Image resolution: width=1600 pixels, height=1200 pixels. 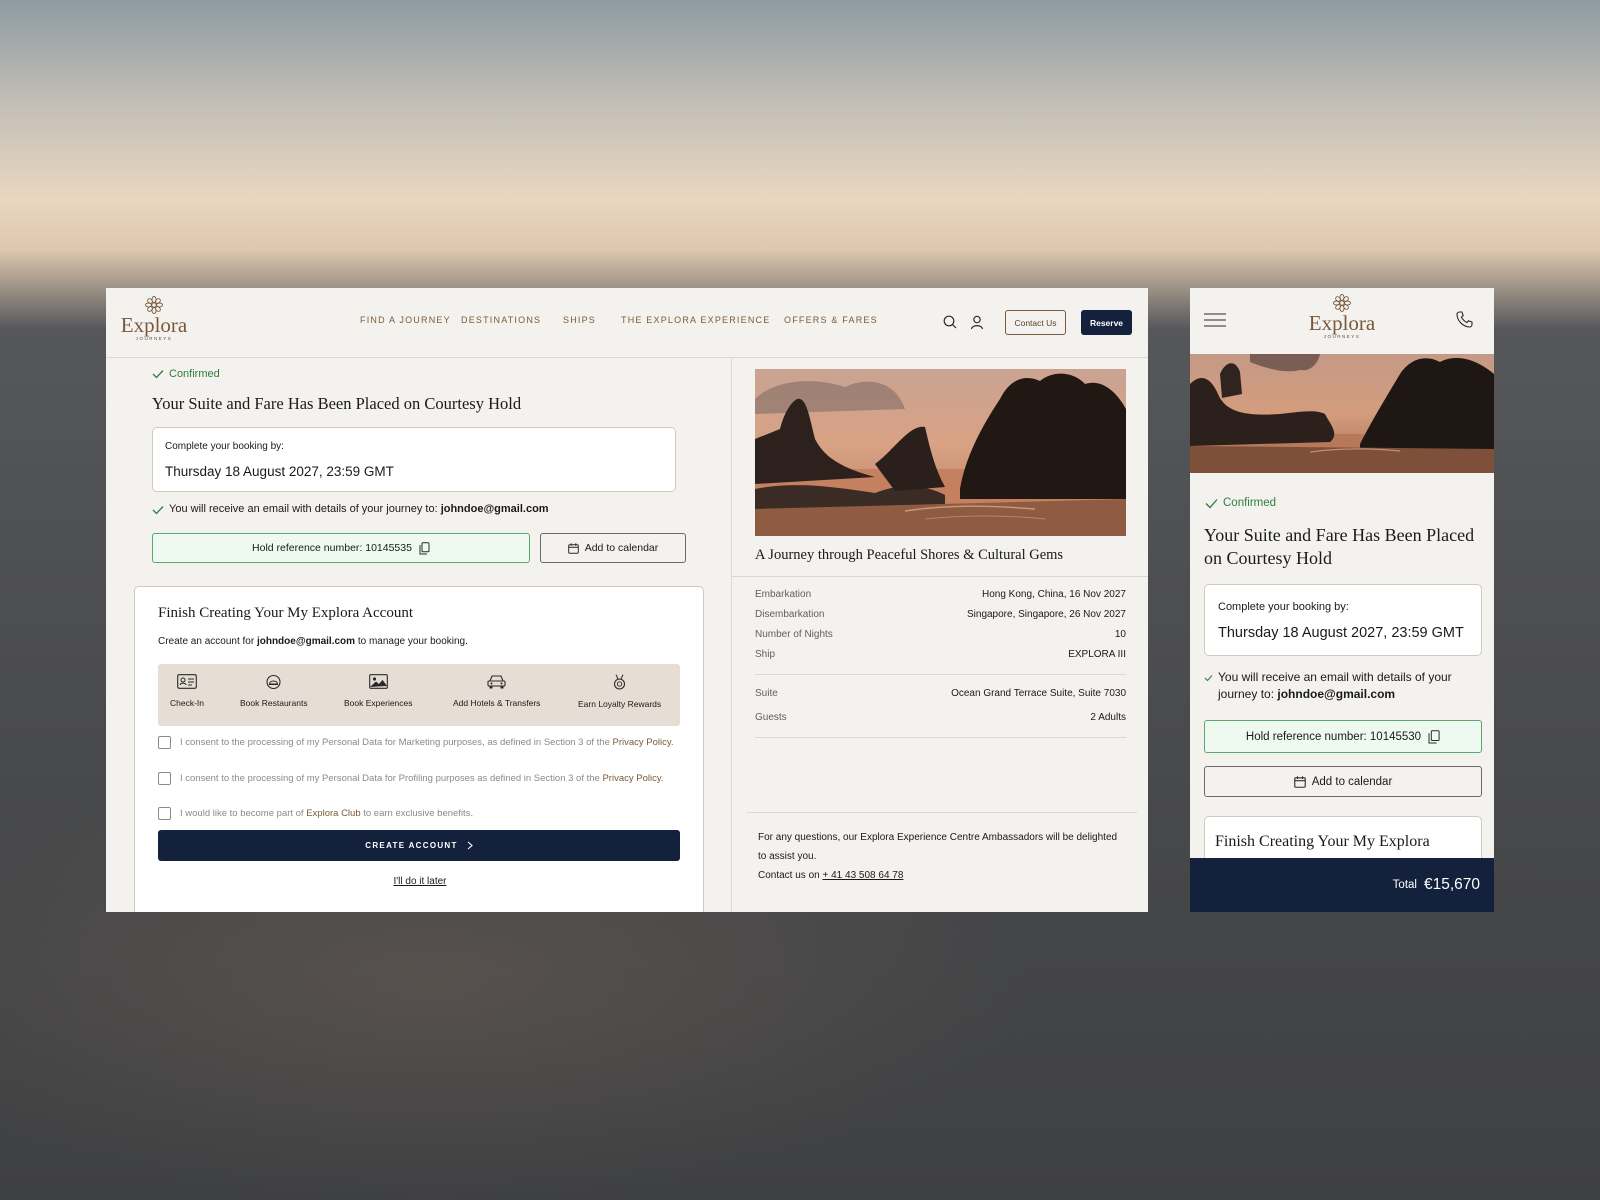 I want to click on hold-reference-button: Hold reference number: 10145530, so click(x=1343, y=736).